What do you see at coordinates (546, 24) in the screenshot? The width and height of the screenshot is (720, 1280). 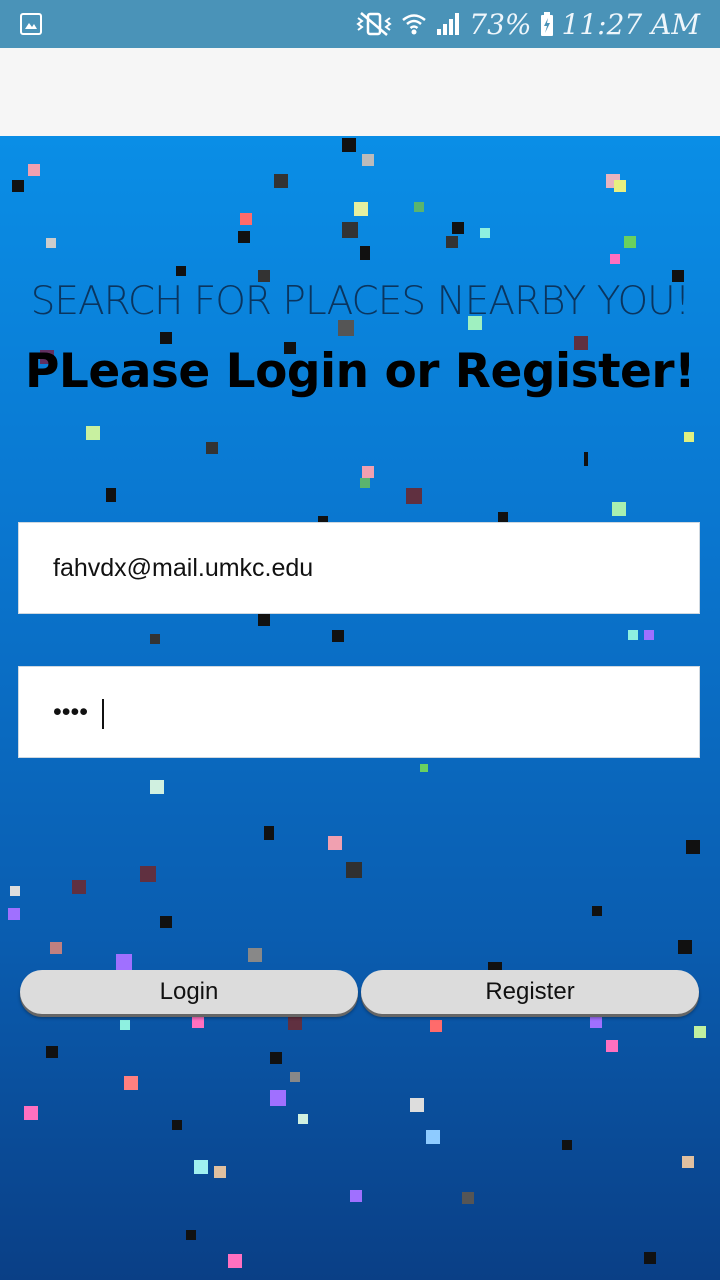 I see `battery-charging-icon` at bounding box center [546, 24].